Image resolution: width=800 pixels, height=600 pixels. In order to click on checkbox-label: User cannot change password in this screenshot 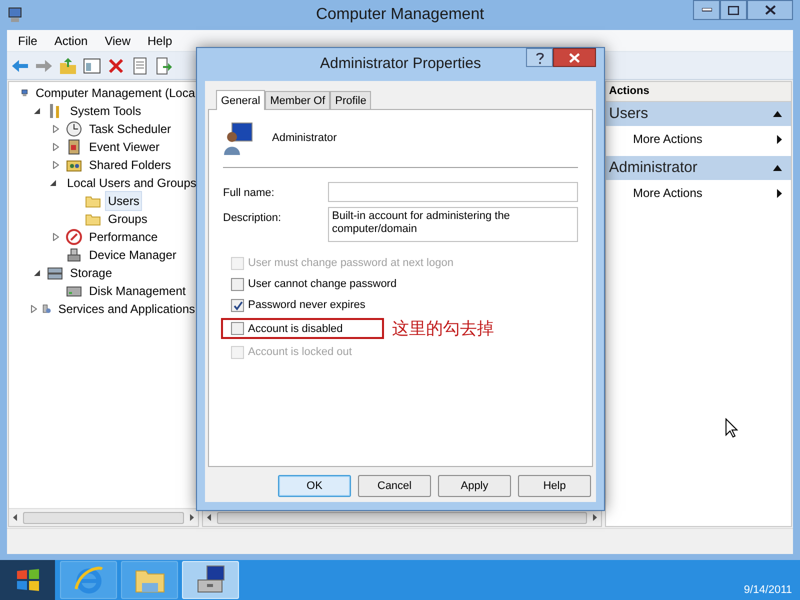, I will do `click(322, 284)`.